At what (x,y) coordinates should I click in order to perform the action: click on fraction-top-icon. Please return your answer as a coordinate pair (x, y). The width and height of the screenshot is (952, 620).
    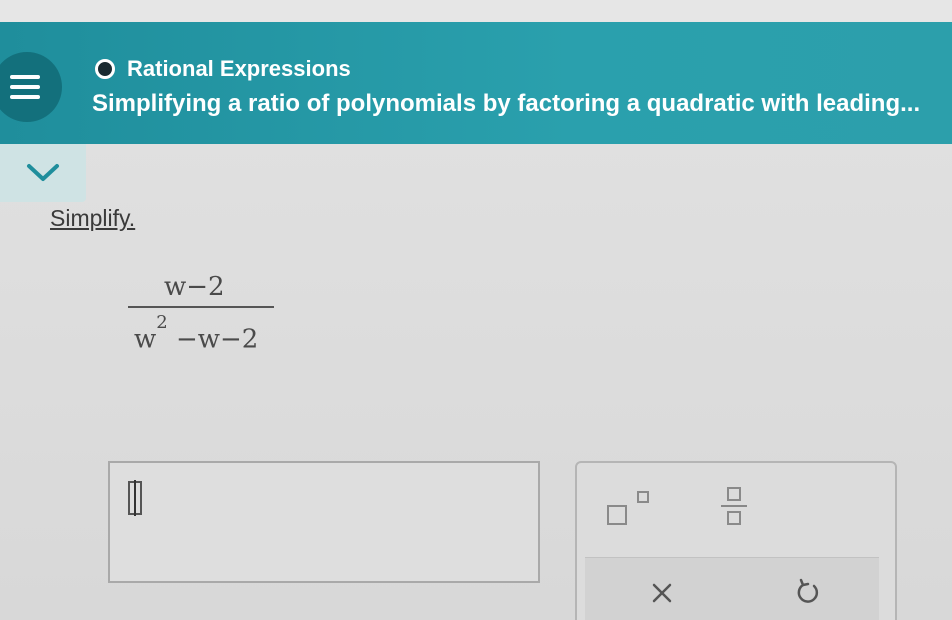
    Looking at the image, I should click on (734, 494).